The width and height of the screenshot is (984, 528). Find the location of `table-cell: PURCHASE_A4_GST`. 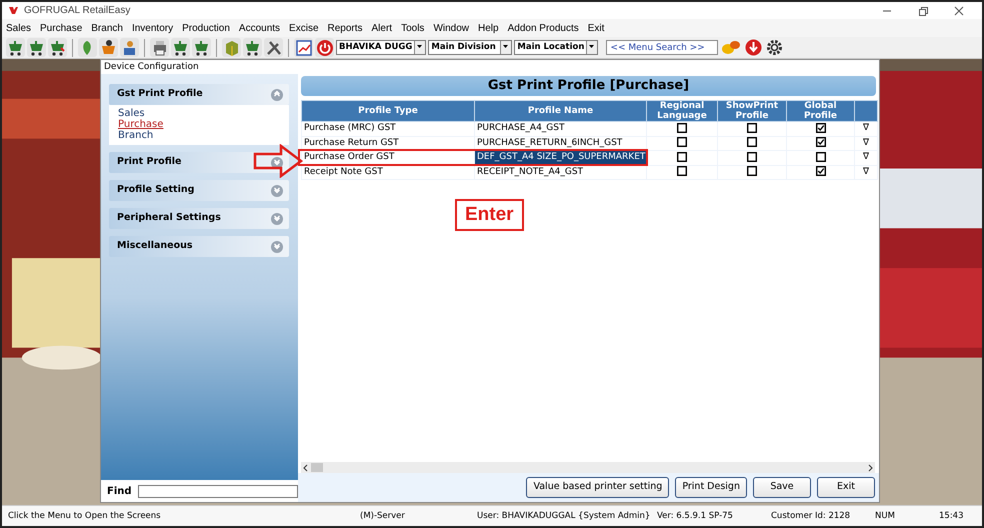

table-cell: PURCHASE_A4_GST is located at coordinates (560, 129).